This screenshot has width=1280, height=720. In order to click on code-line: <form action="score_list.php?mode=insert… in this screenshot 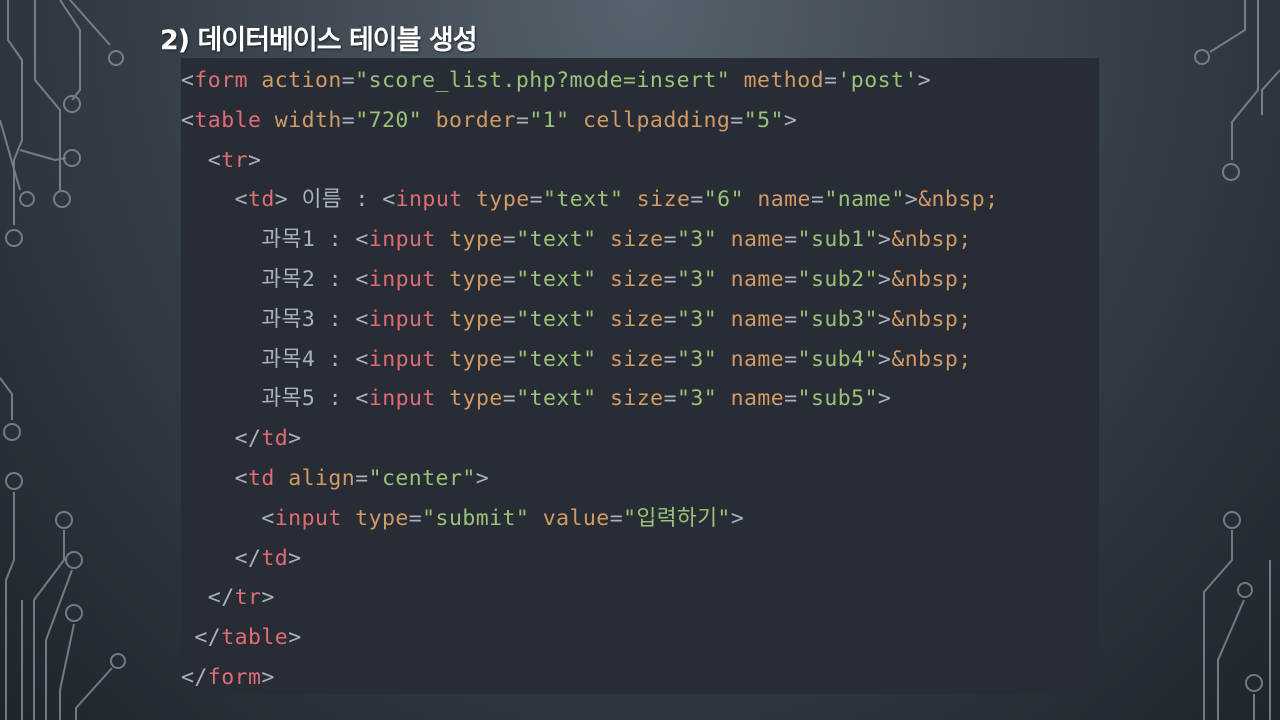, I will do `click(640, 81)`.